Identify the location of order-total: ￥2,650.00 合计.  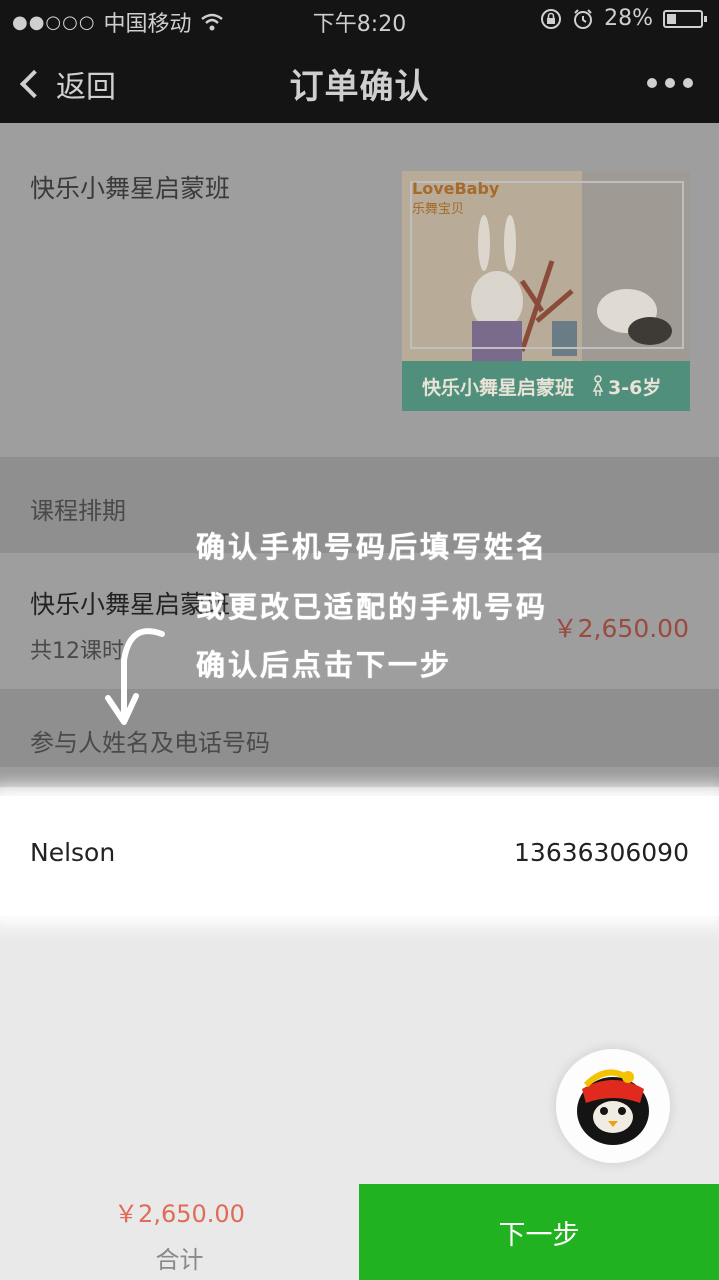
(179, 1232).